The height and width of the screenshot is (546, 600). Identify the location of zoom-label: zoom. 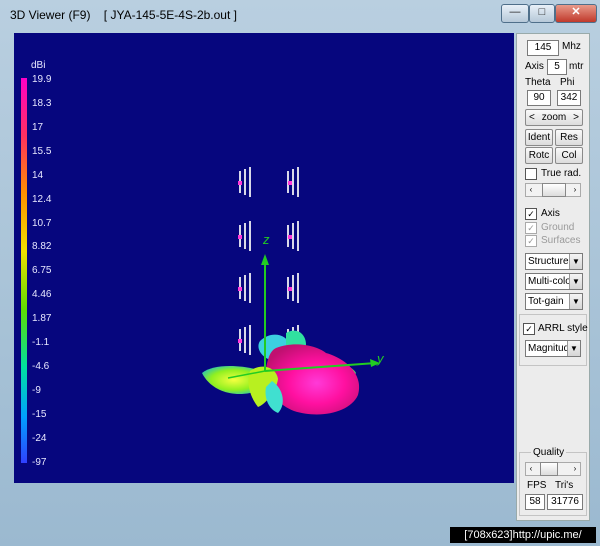
(554, 117).